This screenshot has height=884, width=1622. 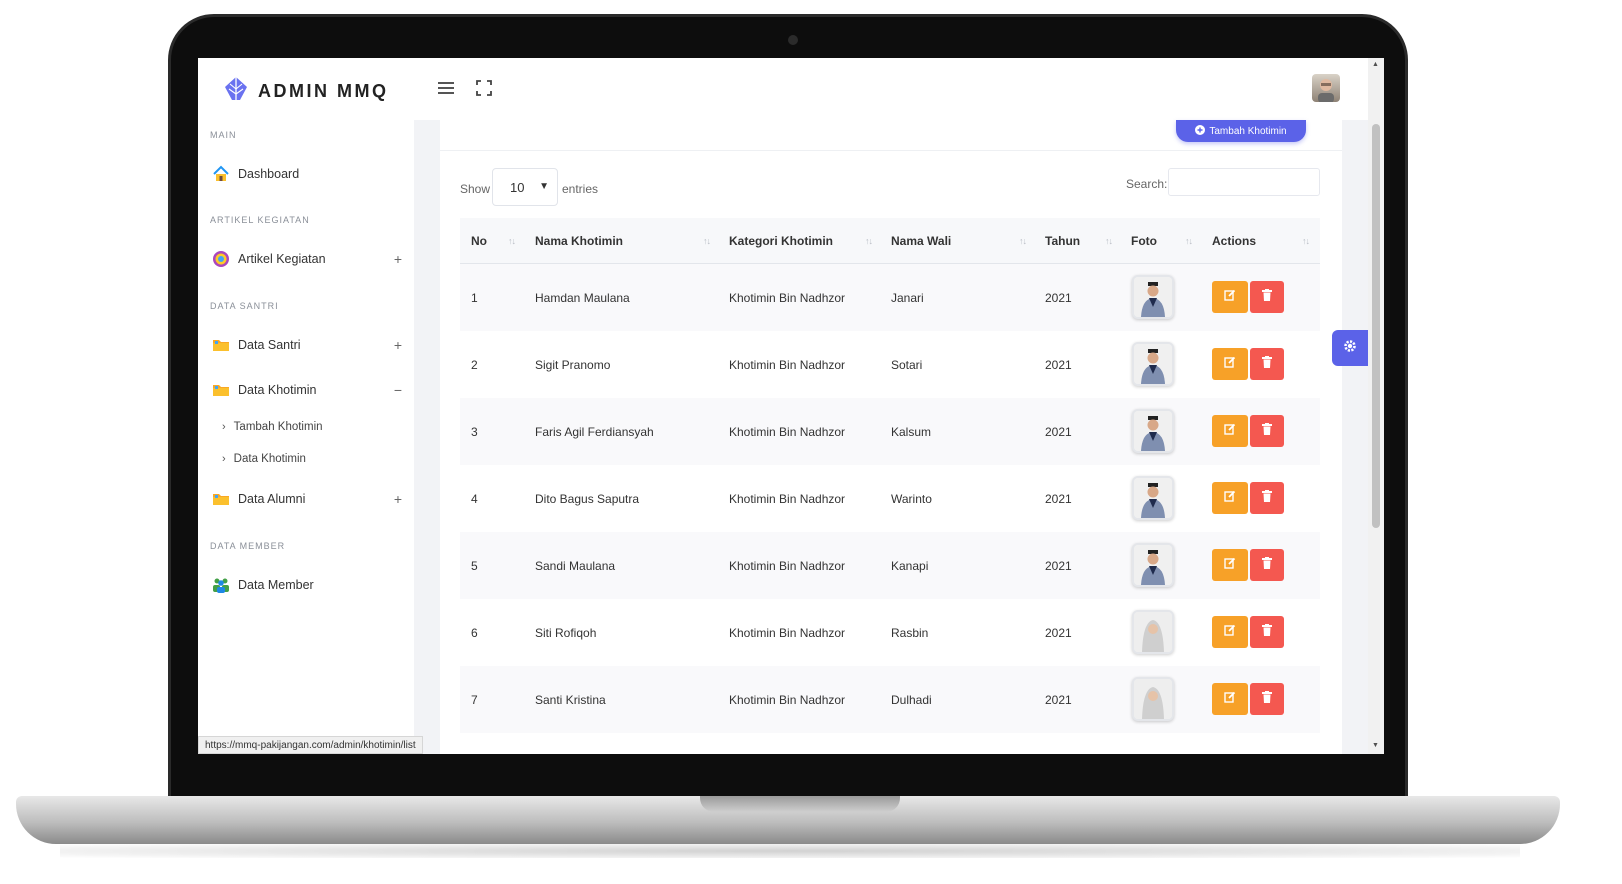 I want to click on brand-name: ADMIN MMQ, so click(x=323, y=90).